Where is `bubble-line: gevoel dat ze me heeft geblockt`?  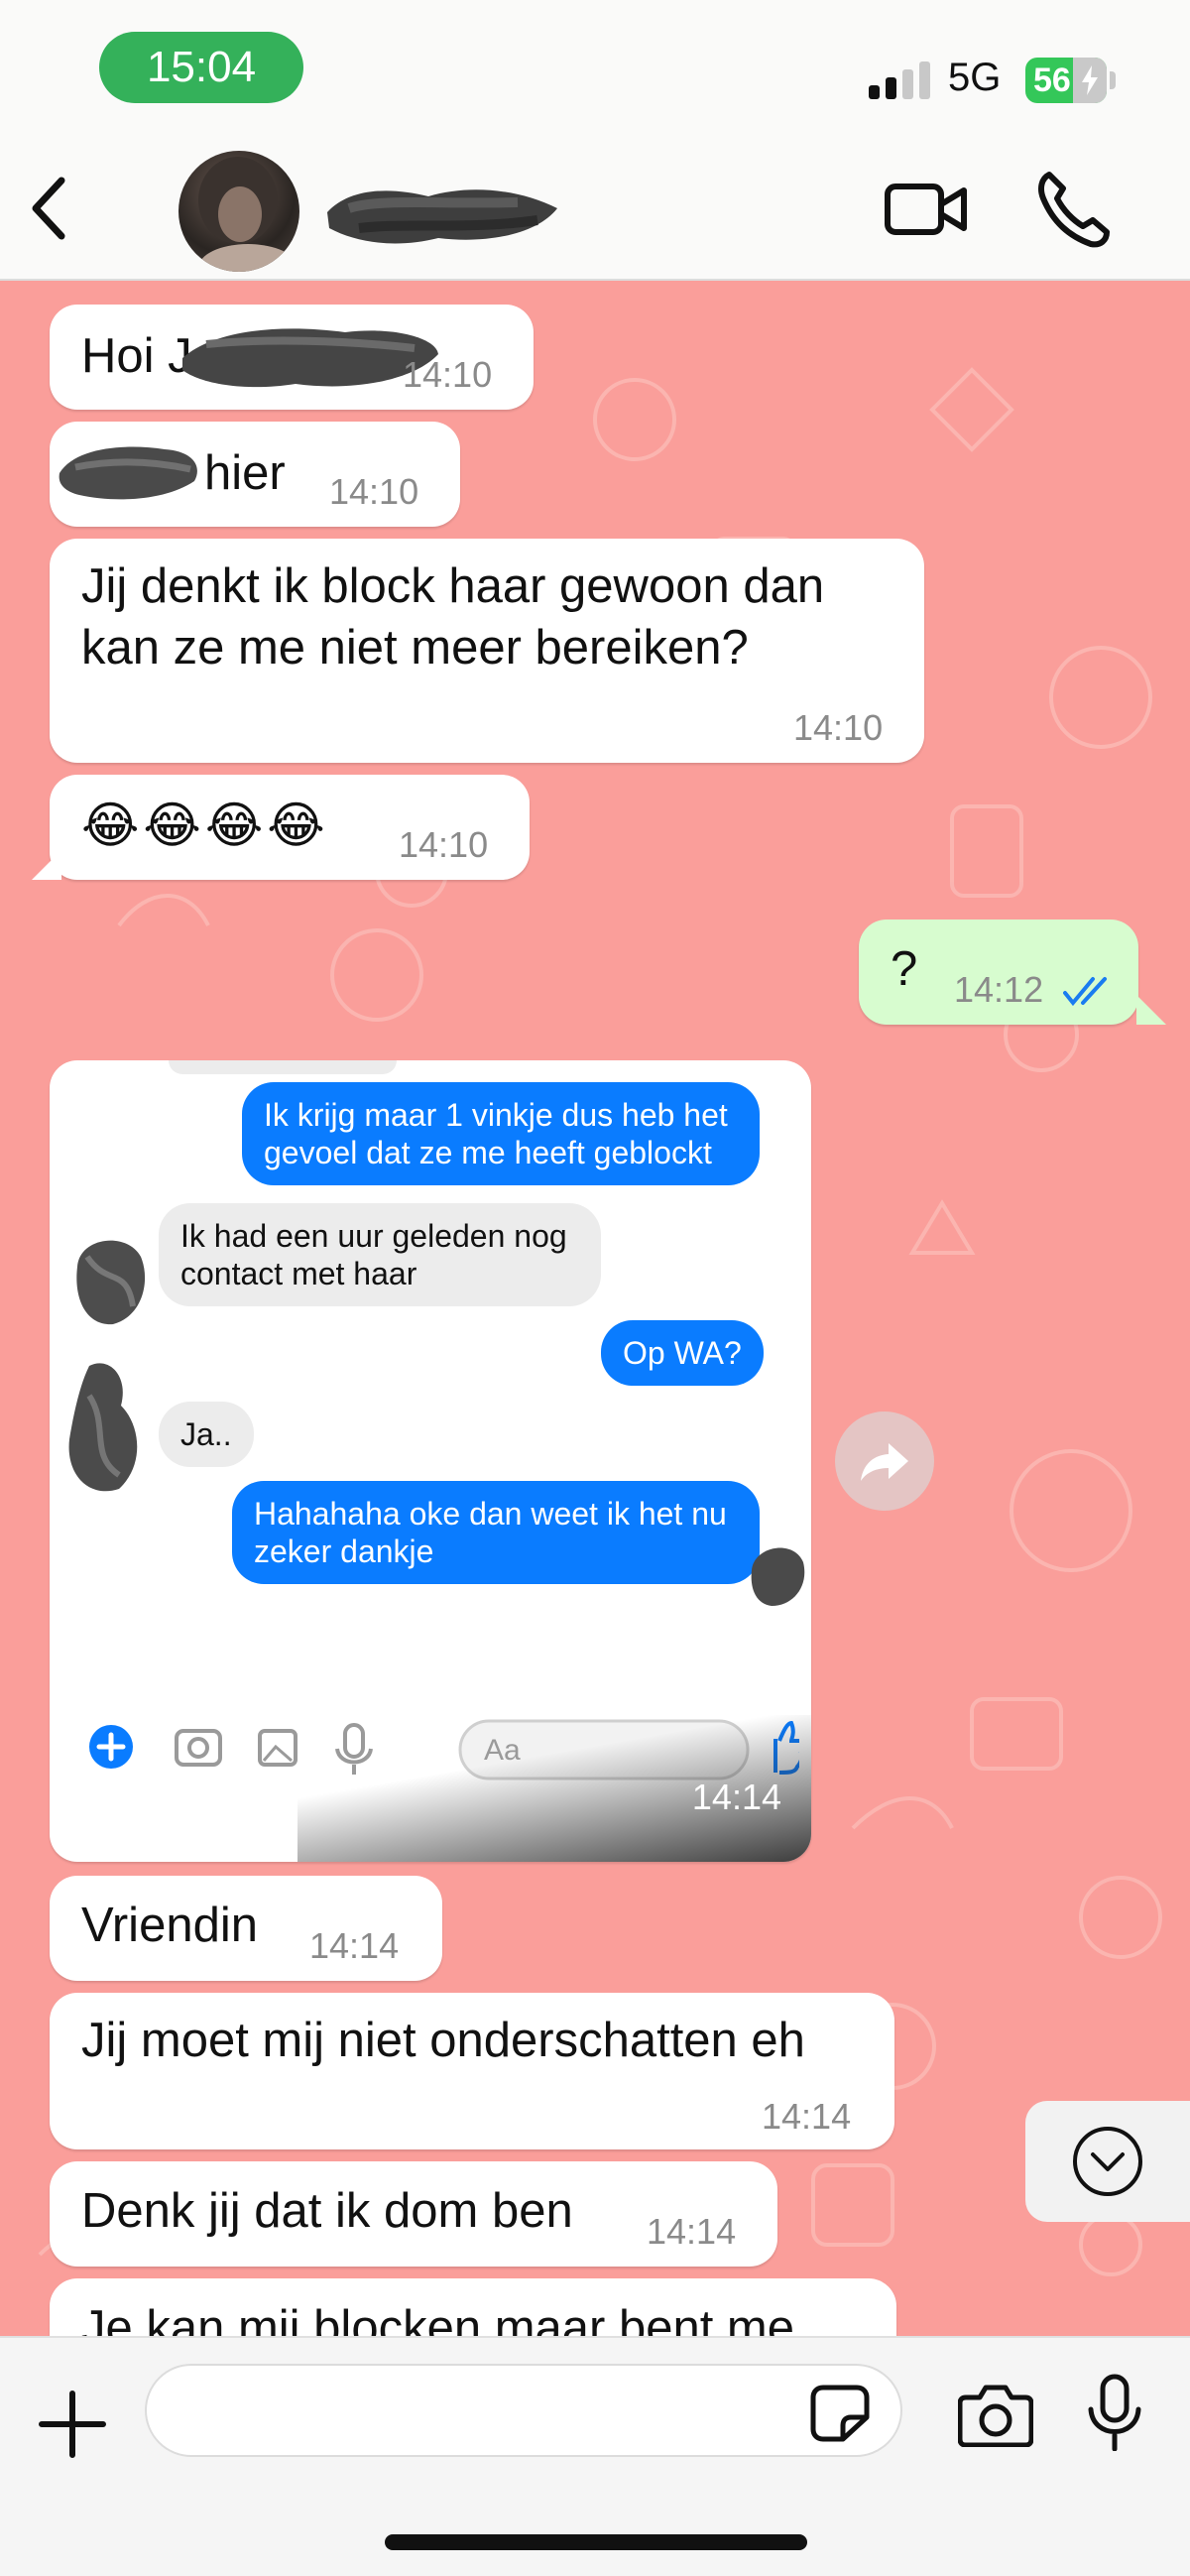
bubble-line: gevoel dat ze me heeft geblockt is located at coordinates (488, 1152).